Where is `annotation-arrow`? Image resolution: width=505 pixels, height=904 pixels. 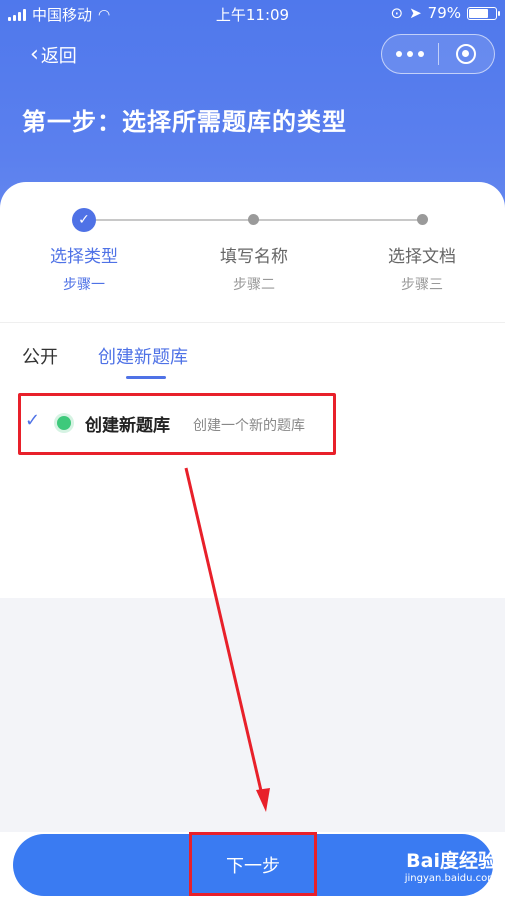
annotation-arrow is located at coordinates (227, 639).